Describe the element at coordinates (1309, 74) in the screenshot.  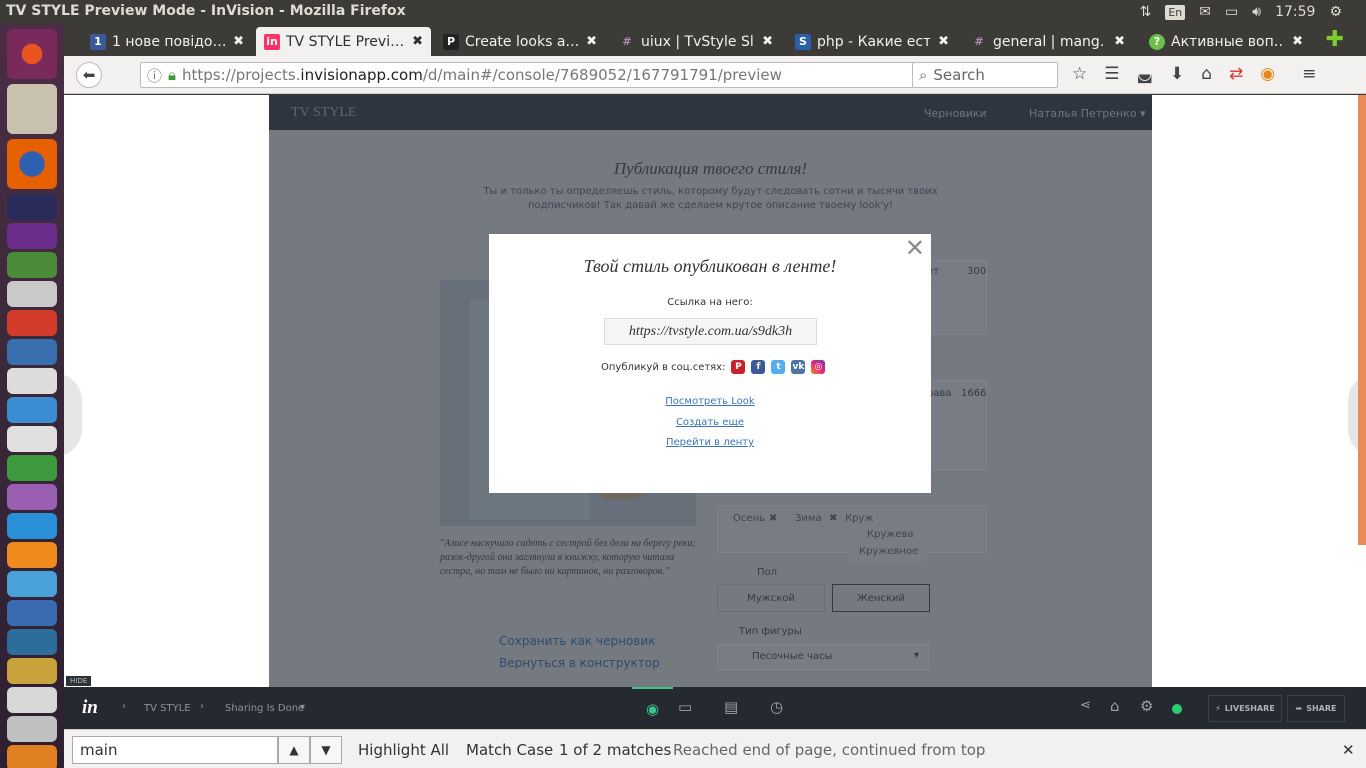
I see `menu-icon: ≡` at that location.